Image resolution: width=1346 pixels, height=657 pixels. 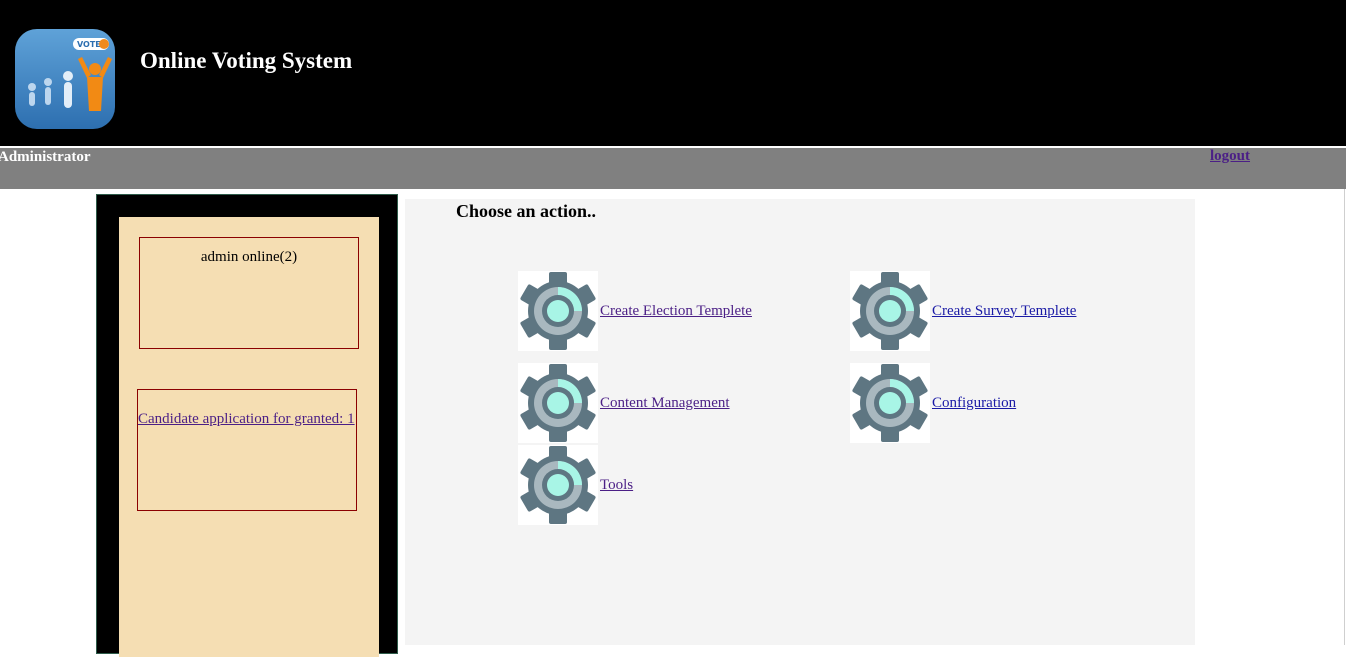 What do you see at coordinates (247, 419) in the screenshot?
I see `candidate-application-link: Candidate application for granted: 1` at bounding box center [247, 419].